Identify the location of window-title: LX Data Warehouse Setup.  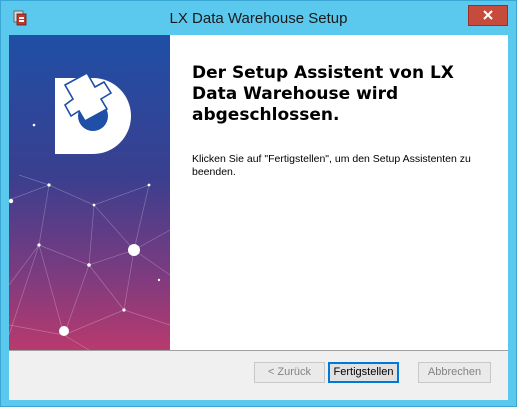
(258, 18).